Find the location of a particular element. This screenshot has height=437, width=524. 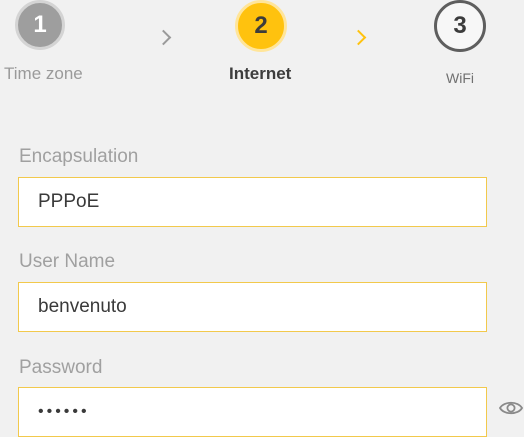

step-1-circle: 1 is located at coordinates (40, 25).